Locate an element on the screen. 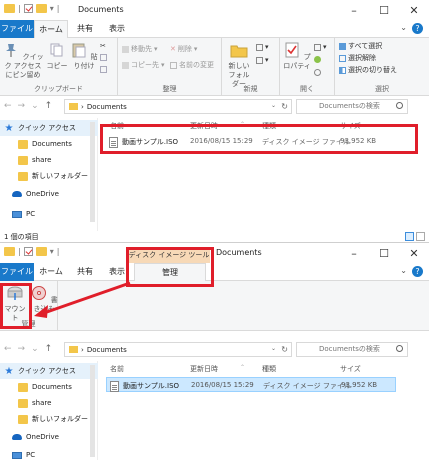 This screenshot has width=429, height=460. history-button is located at coordinates (317, 72).